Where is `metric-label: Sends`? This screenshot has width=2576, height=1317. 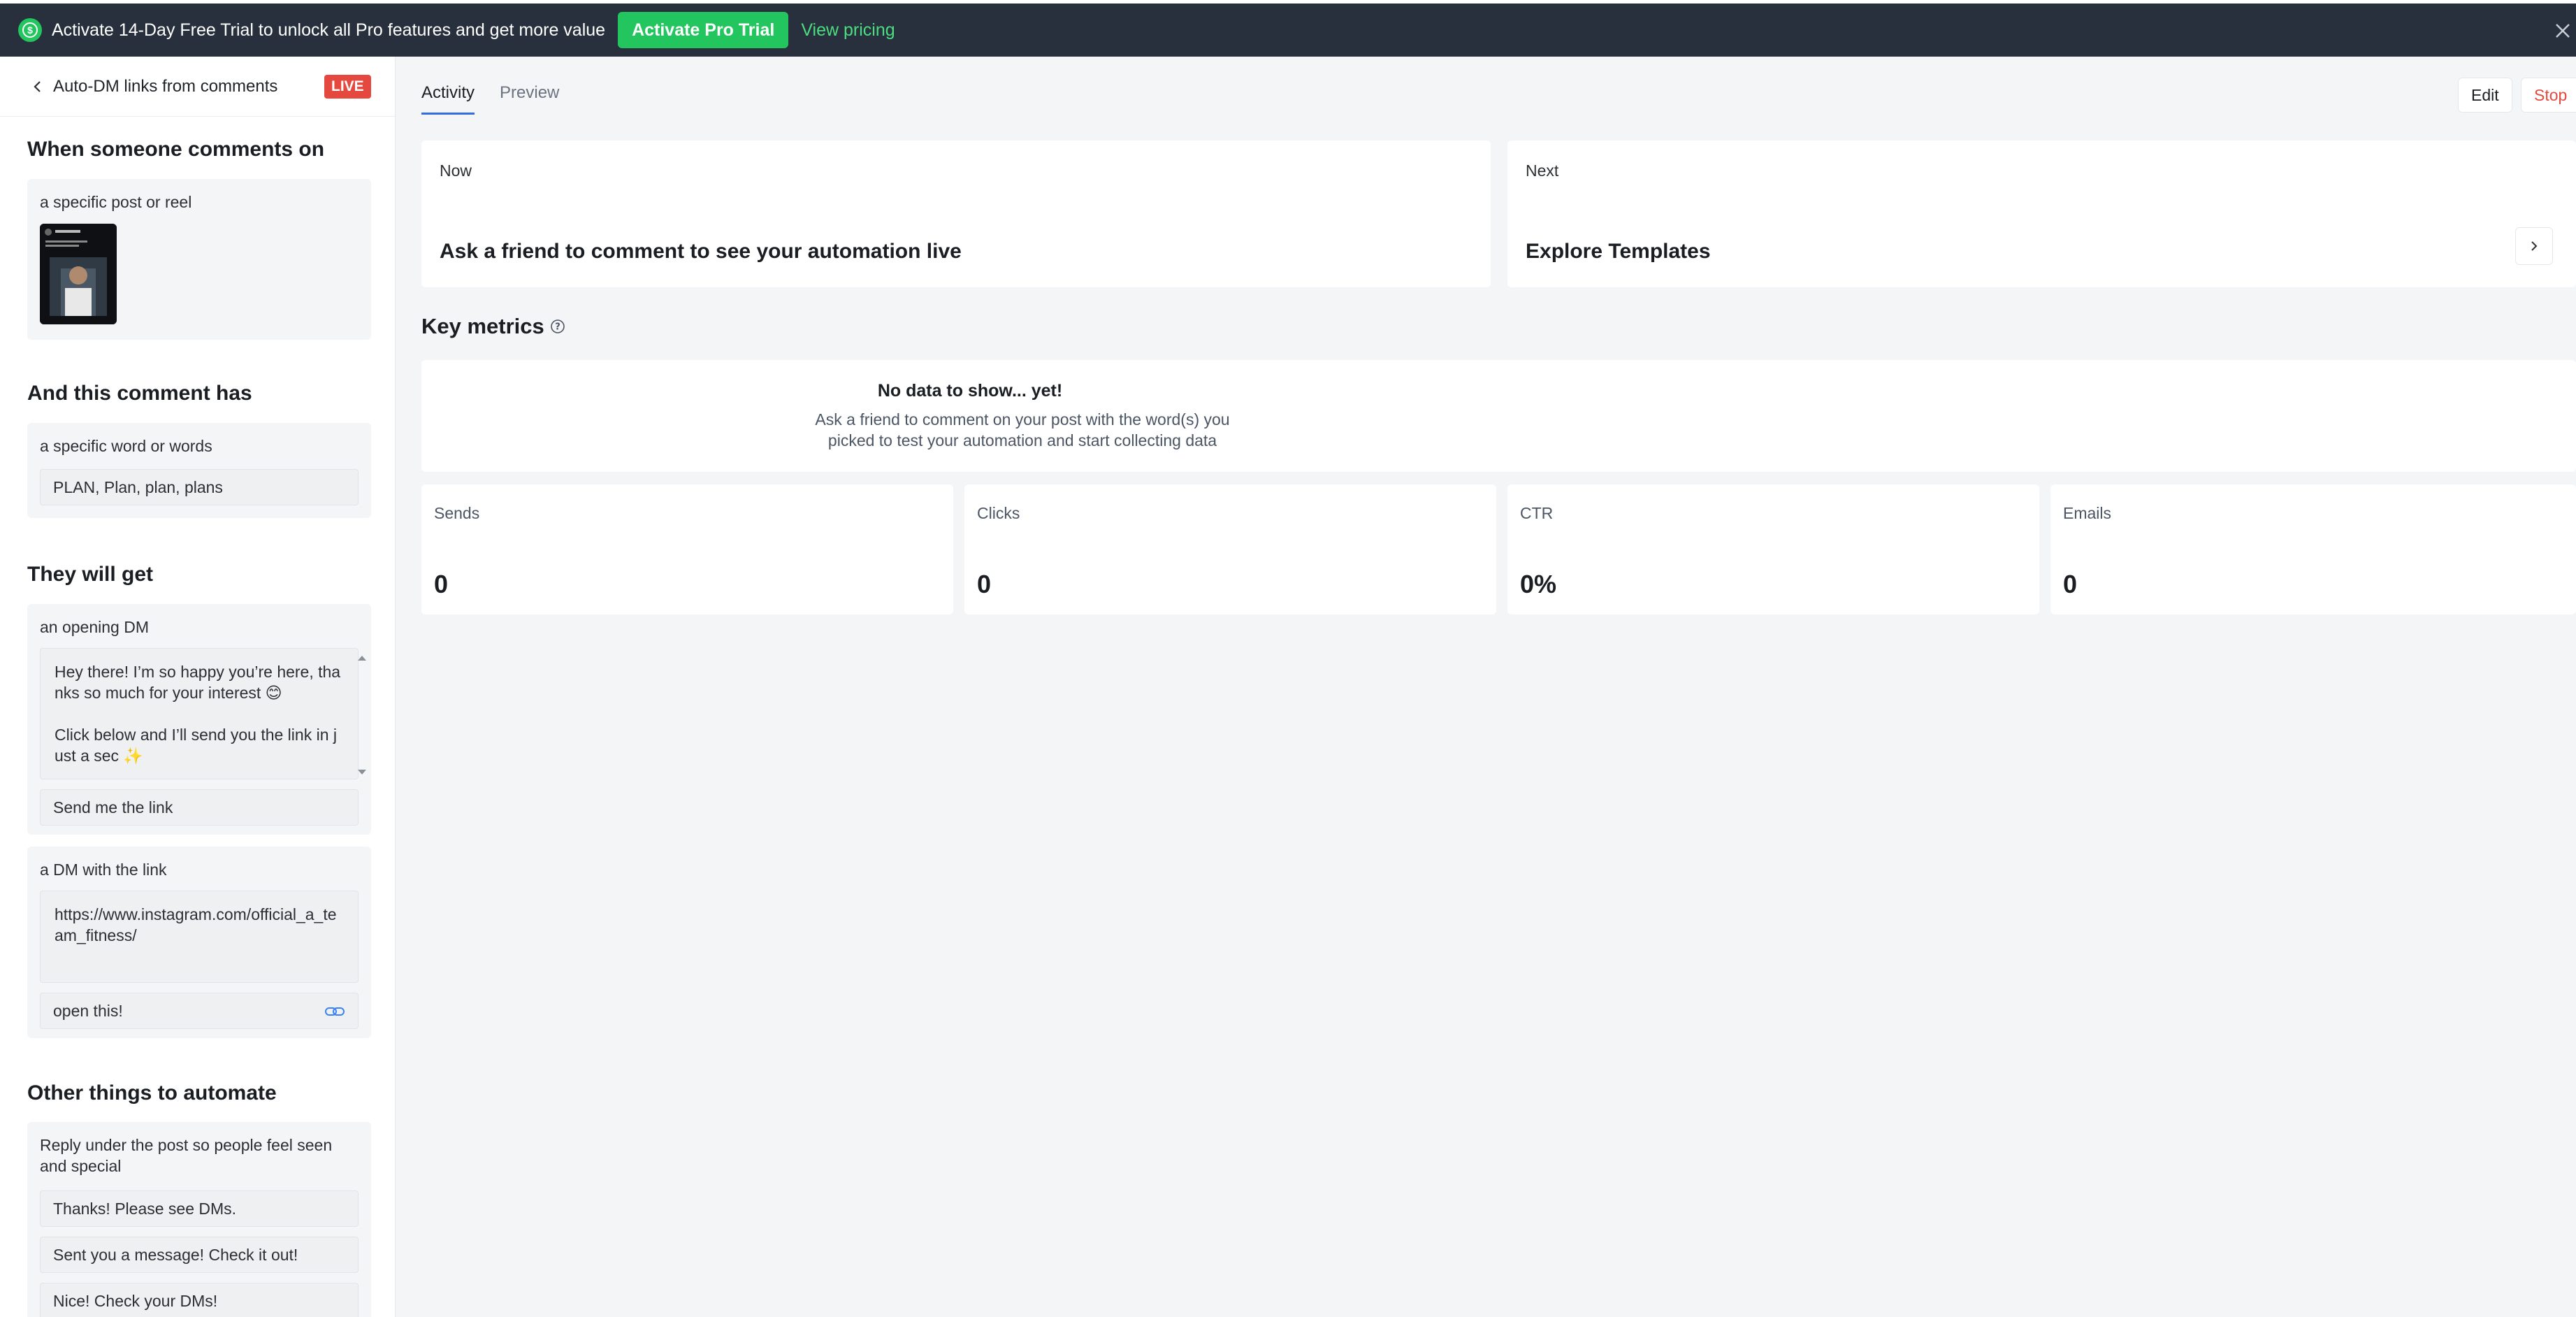 metric-label: Sends is located at coordinates (457, 513).